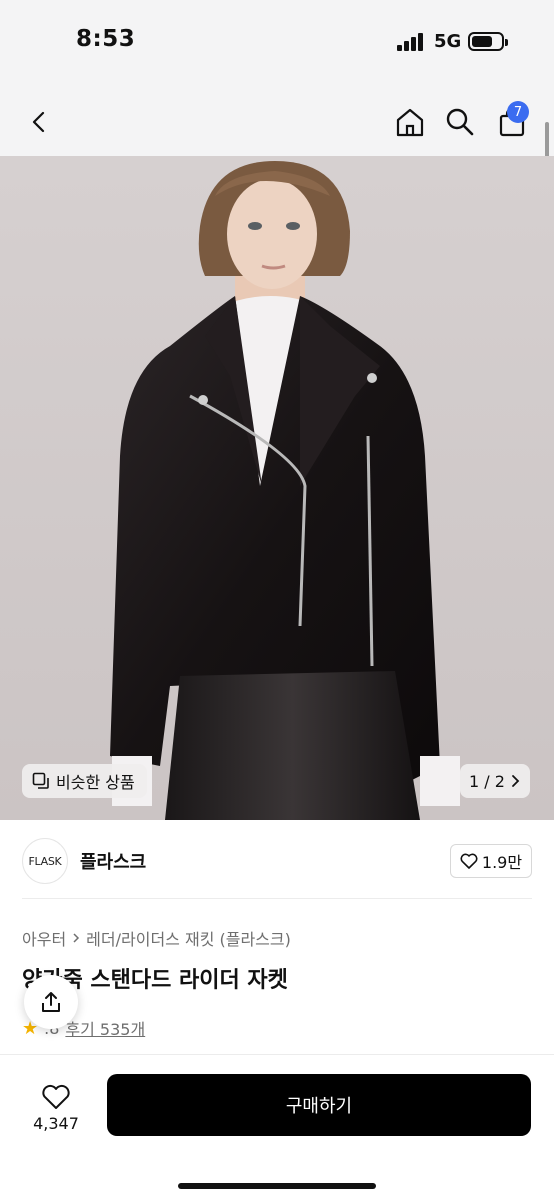 Image resolution: width=554 pixels, height=1200 pixels. What do you see at coordinates (45, 861) in the screenshot?
I see `brand-logo: FLASK` at bounding box center [45, 861].